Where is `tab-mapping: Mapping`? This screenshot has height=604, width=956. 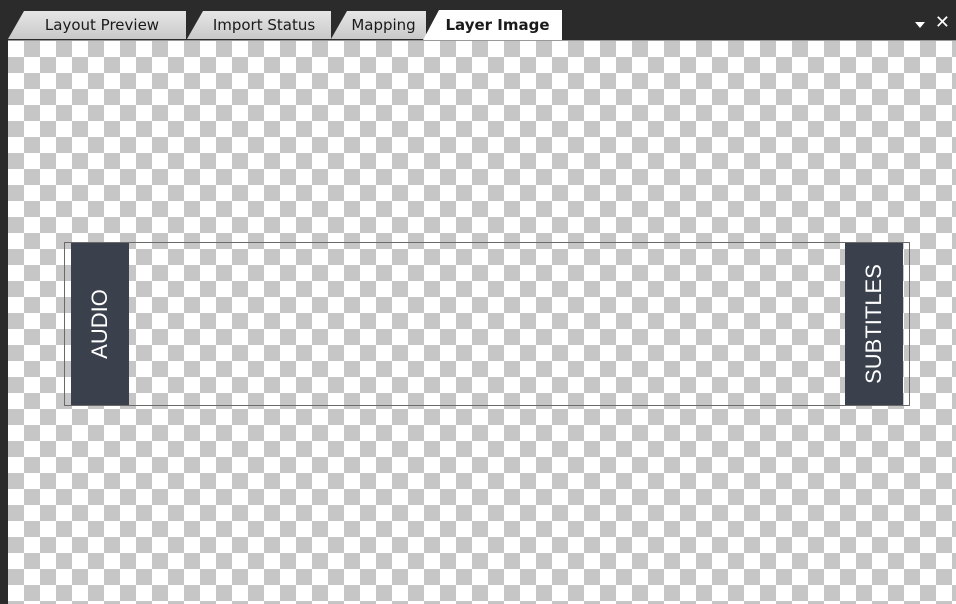
tab-mapping: Mapping is located at coordinates (378, 25).